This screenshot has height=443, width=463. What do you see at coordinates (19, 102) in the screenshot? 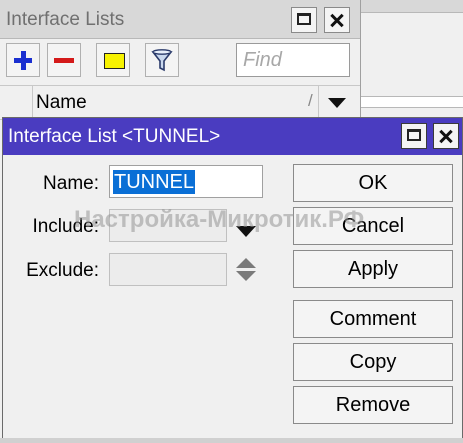
I see `select-column-header` at bounding box center [19, 102].